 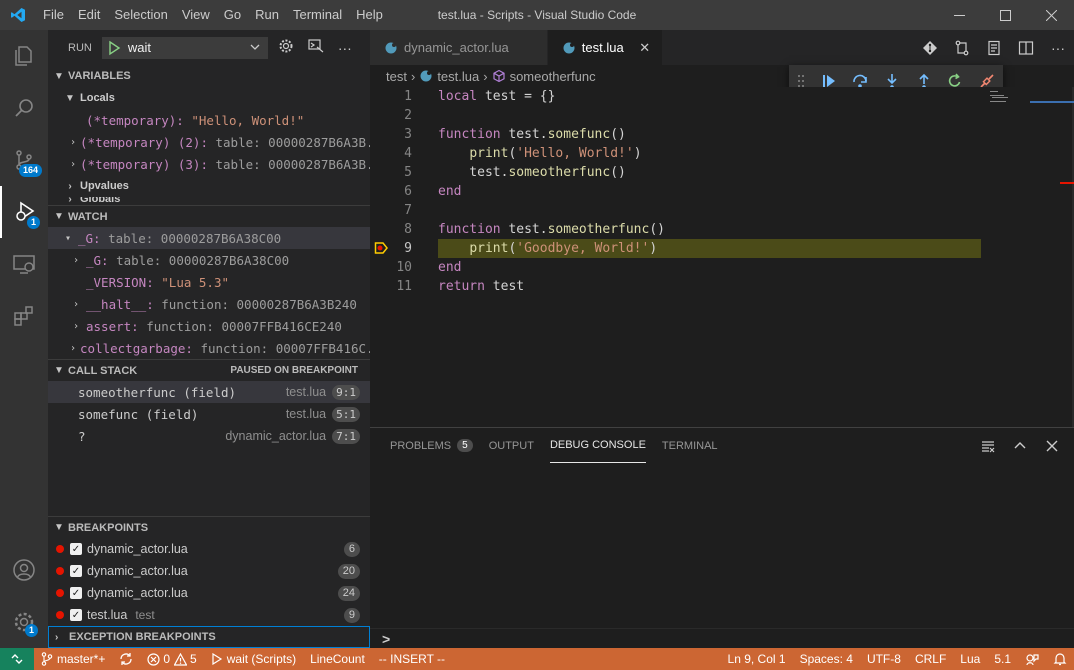 I want to click on stack-frame: ? dynamic_actor.lua 7:1, so click(x=209, y=436).